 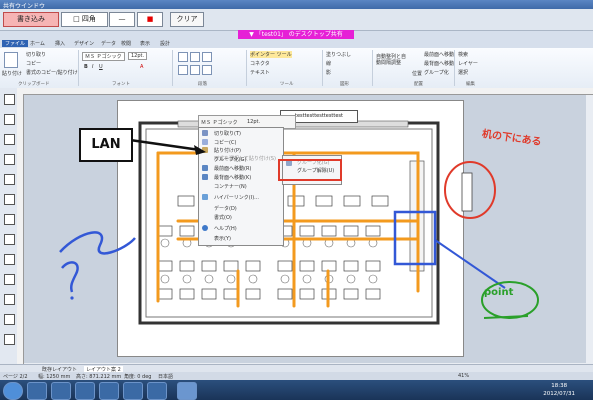 I want to click on text-tool-button: テキスト, so click(x=260, y=72).